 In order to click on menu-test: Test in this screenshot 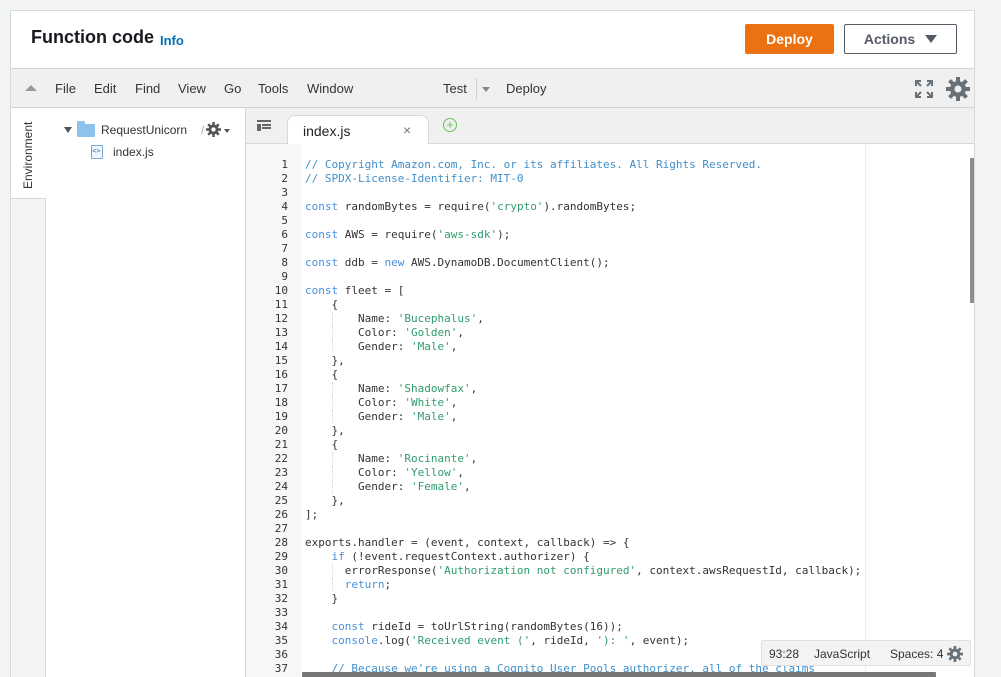, I will do `click(455, 88)`.